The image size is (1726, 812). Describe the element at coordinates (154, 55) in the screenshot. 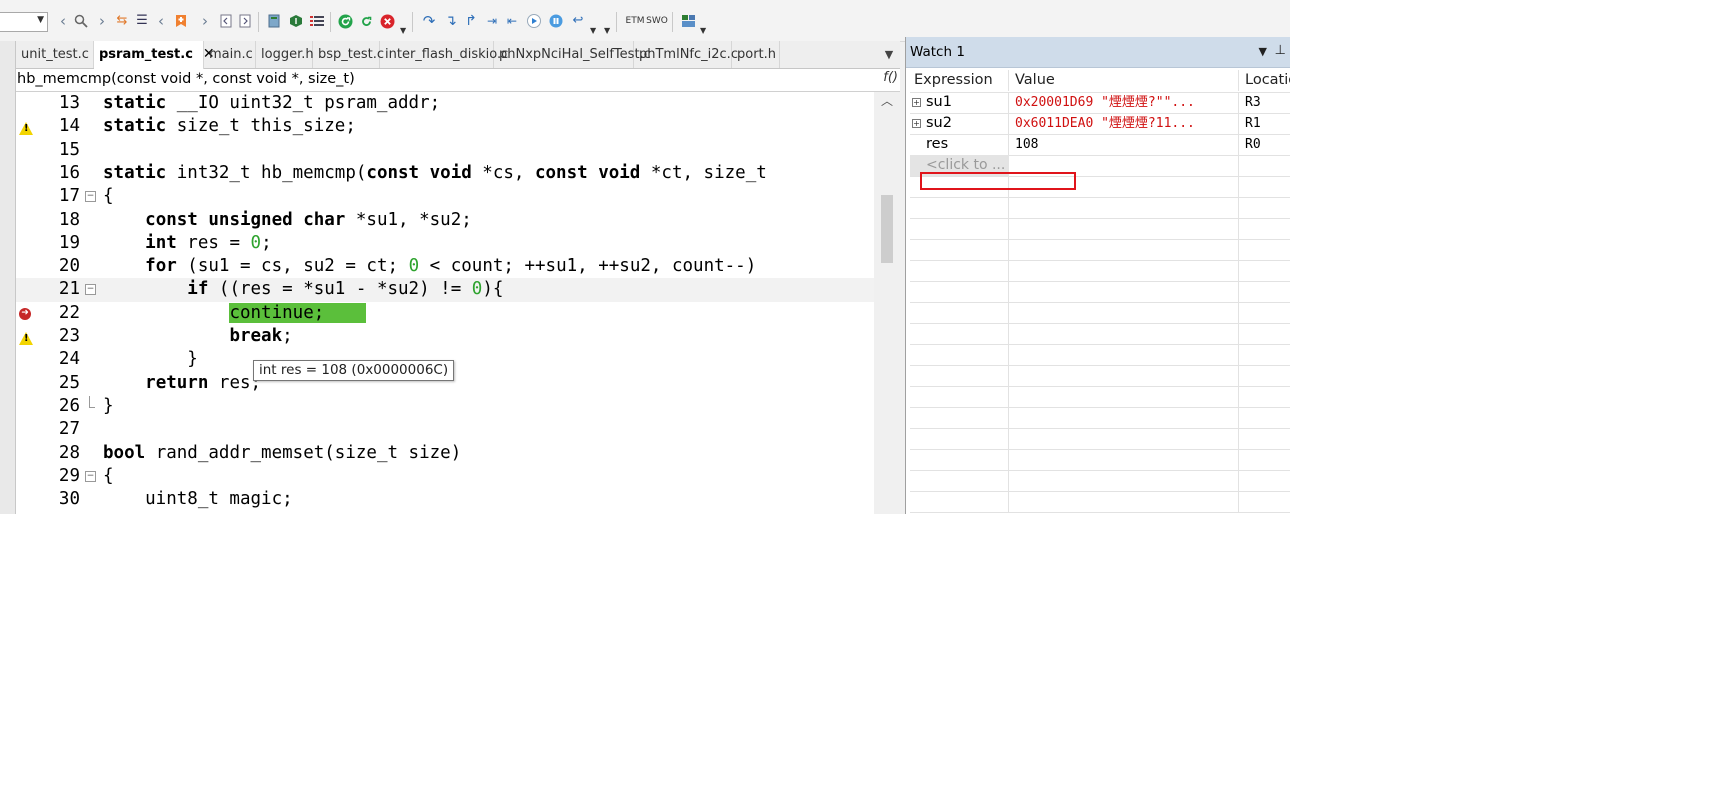

I see `tab-psram-test-c: psram_test.c ✕` at that location.